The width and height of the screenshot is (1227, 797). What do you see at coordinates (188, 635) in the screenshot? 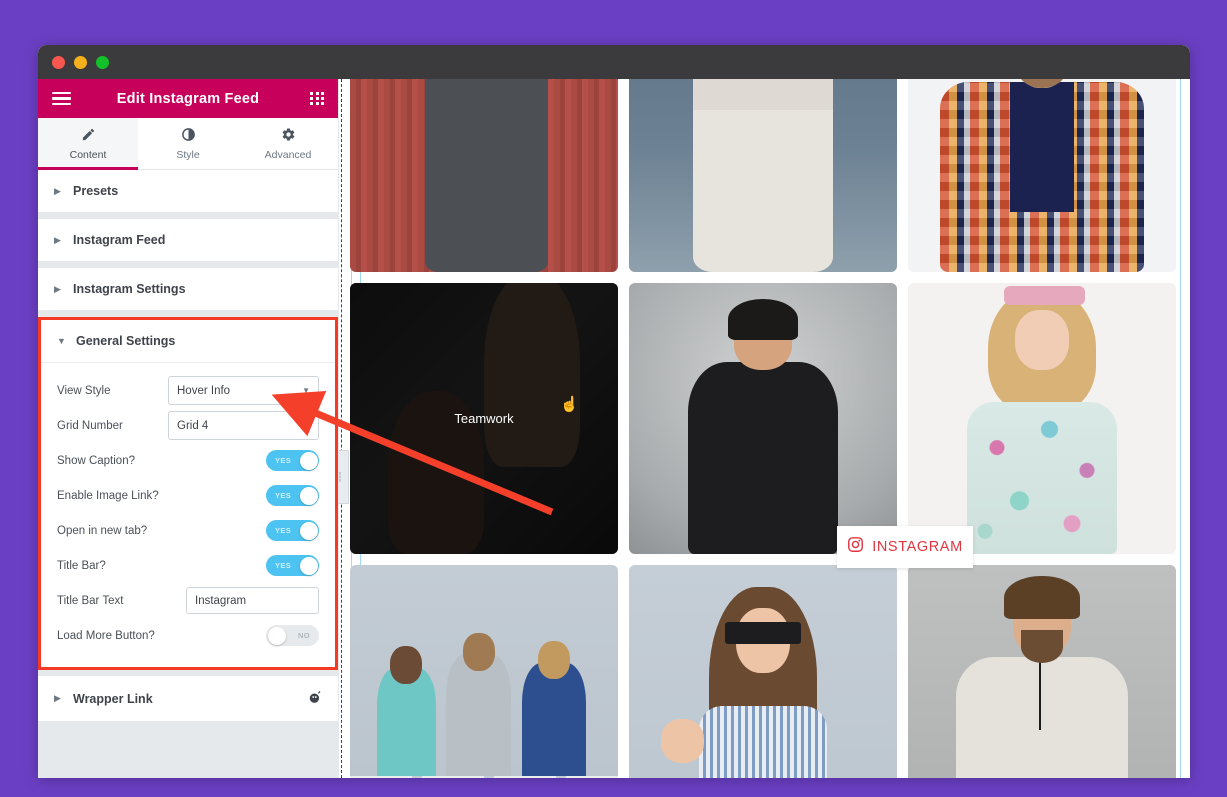
I see `field-load-more-button: Load More Button? NO` at bounding box center [188, 635].